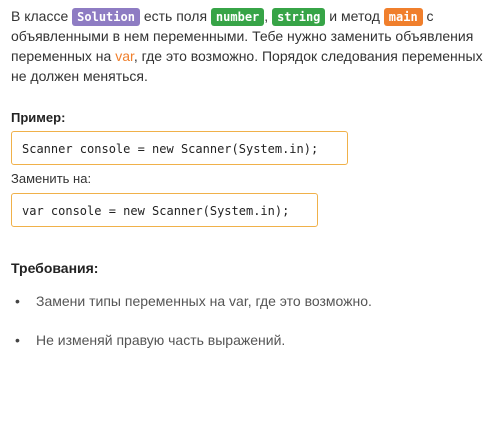  I want to click on class-name-tag: Solution, so click(106, 17).